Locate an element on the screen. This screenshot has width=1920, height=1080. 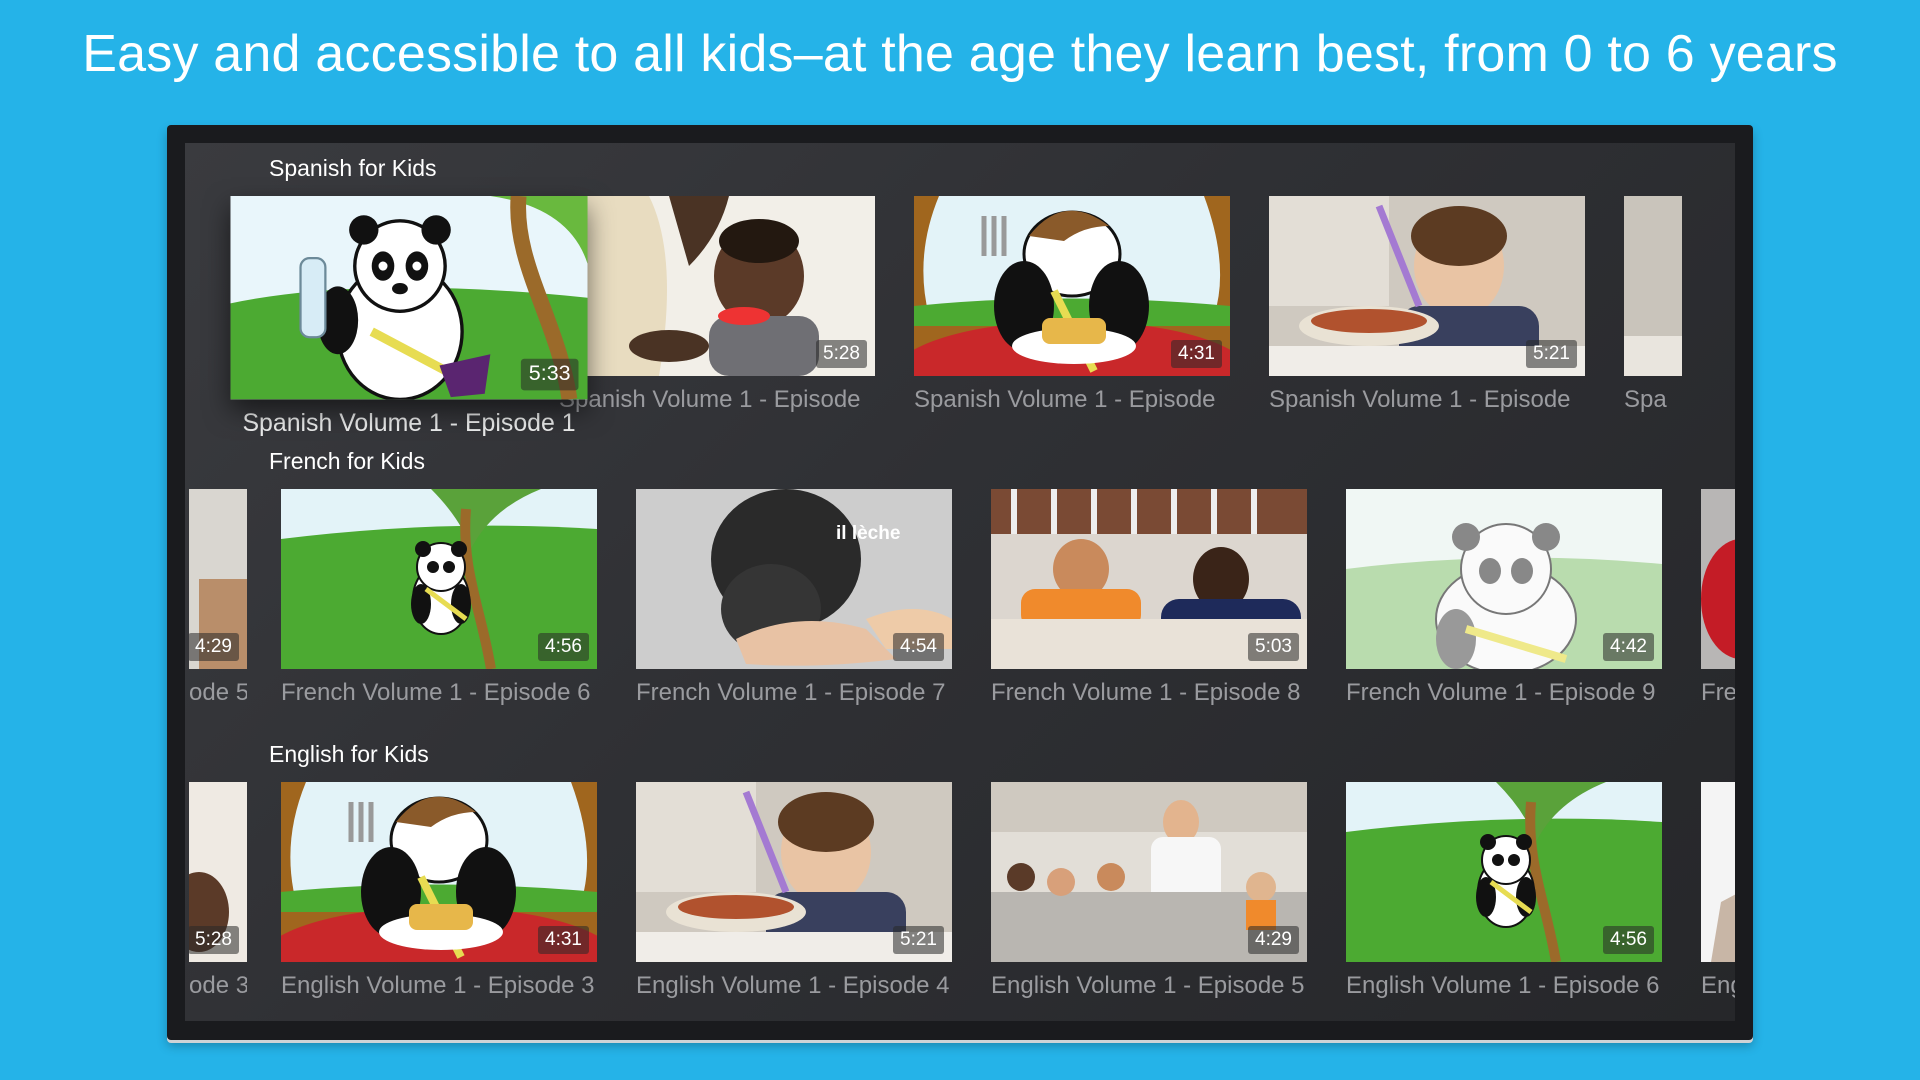
video-title: French Volume 1 - Episode 8 is located at coordinates (1146, 692).